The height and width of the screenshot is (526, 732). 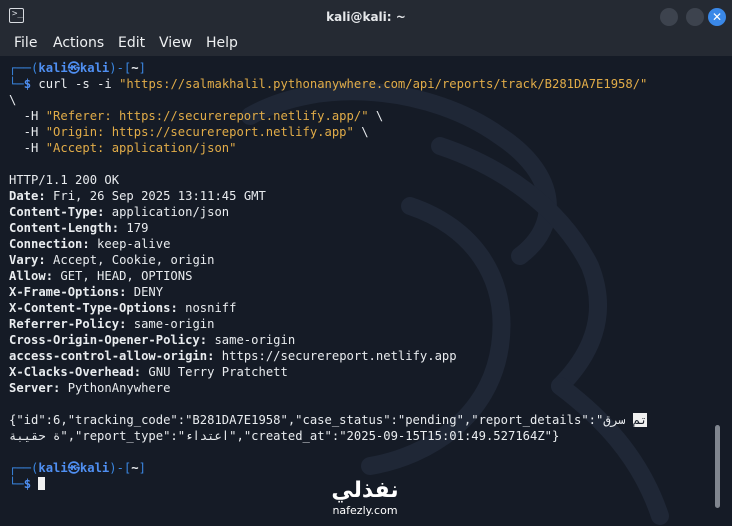 What do you see at coordinates (137, 196) in the screenshot?
I see `response-header: Date: Fri, 26 Sep 2025 13:11:45 GMT` at bounding box center [137, 196].